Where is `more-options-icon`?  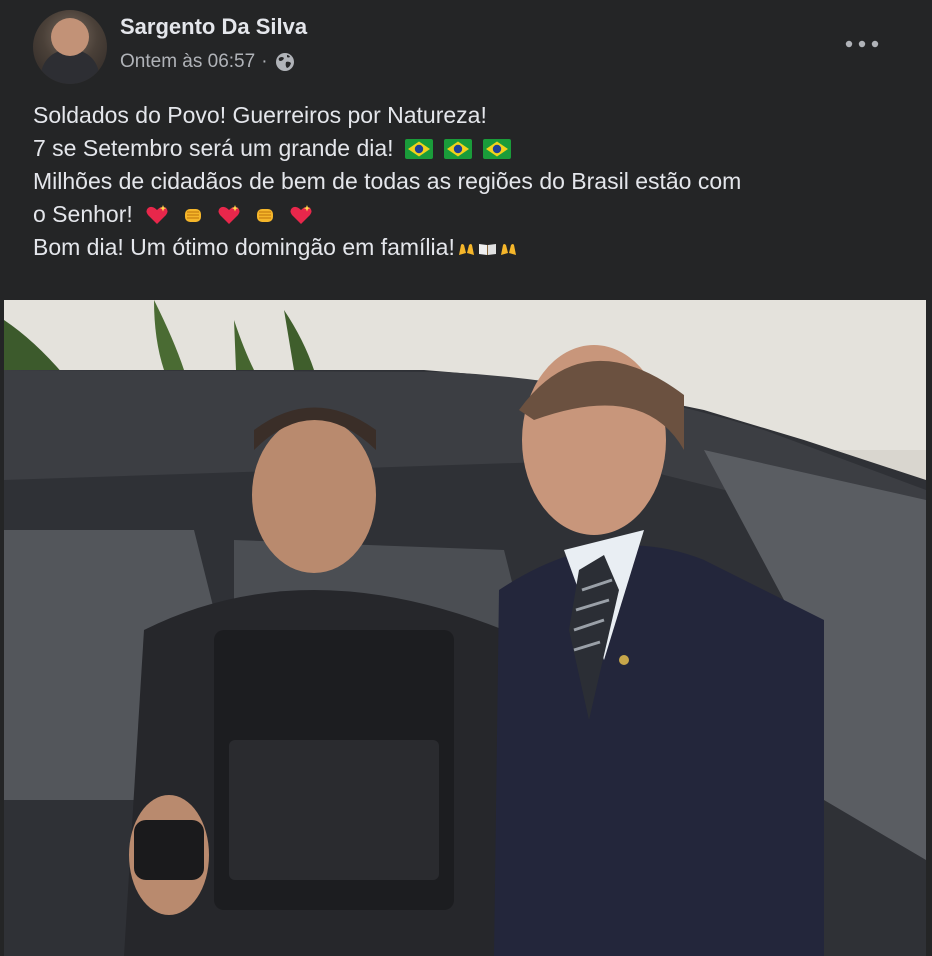
more-options-icon is located at coordinates (862, 44).